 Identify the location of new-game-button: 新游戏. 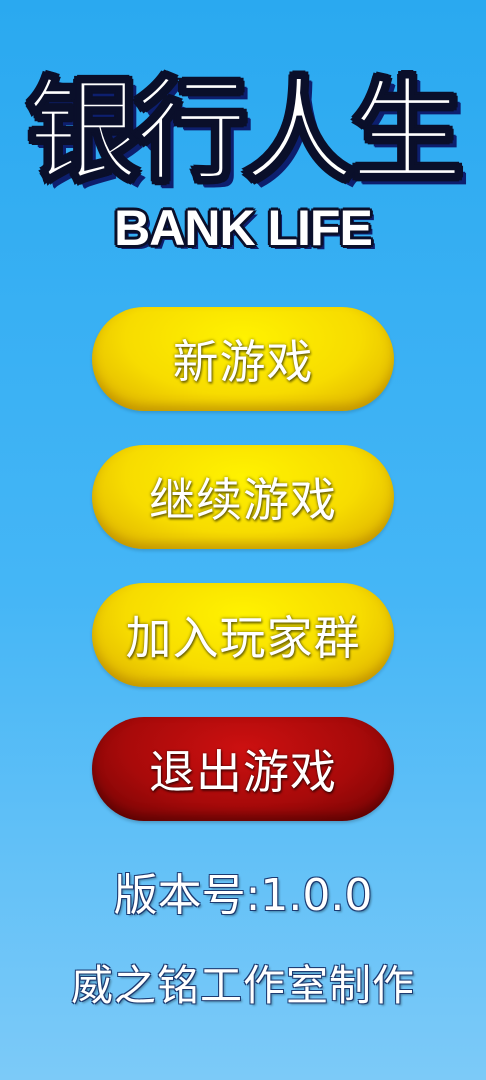
(243, 359).